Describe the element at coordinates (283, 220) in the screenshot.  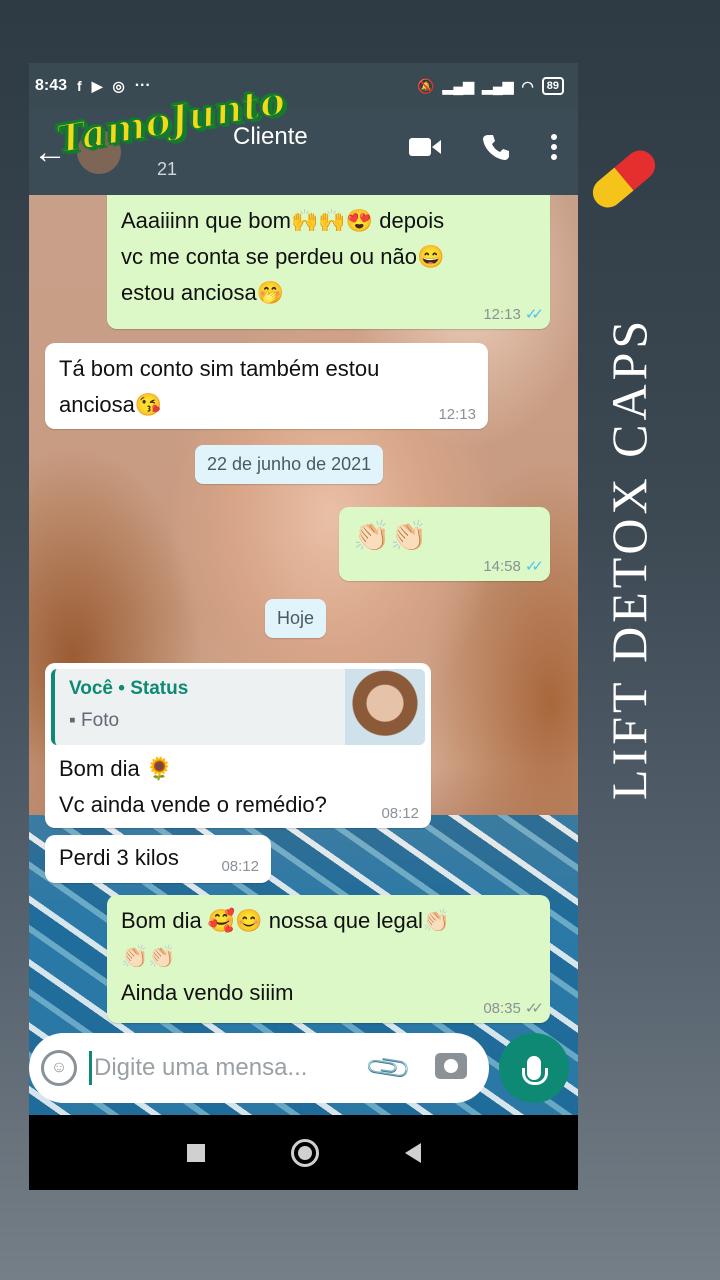
I see `message-text: Aaaiiinn que bom🙌🙌😍 depois` at that location.